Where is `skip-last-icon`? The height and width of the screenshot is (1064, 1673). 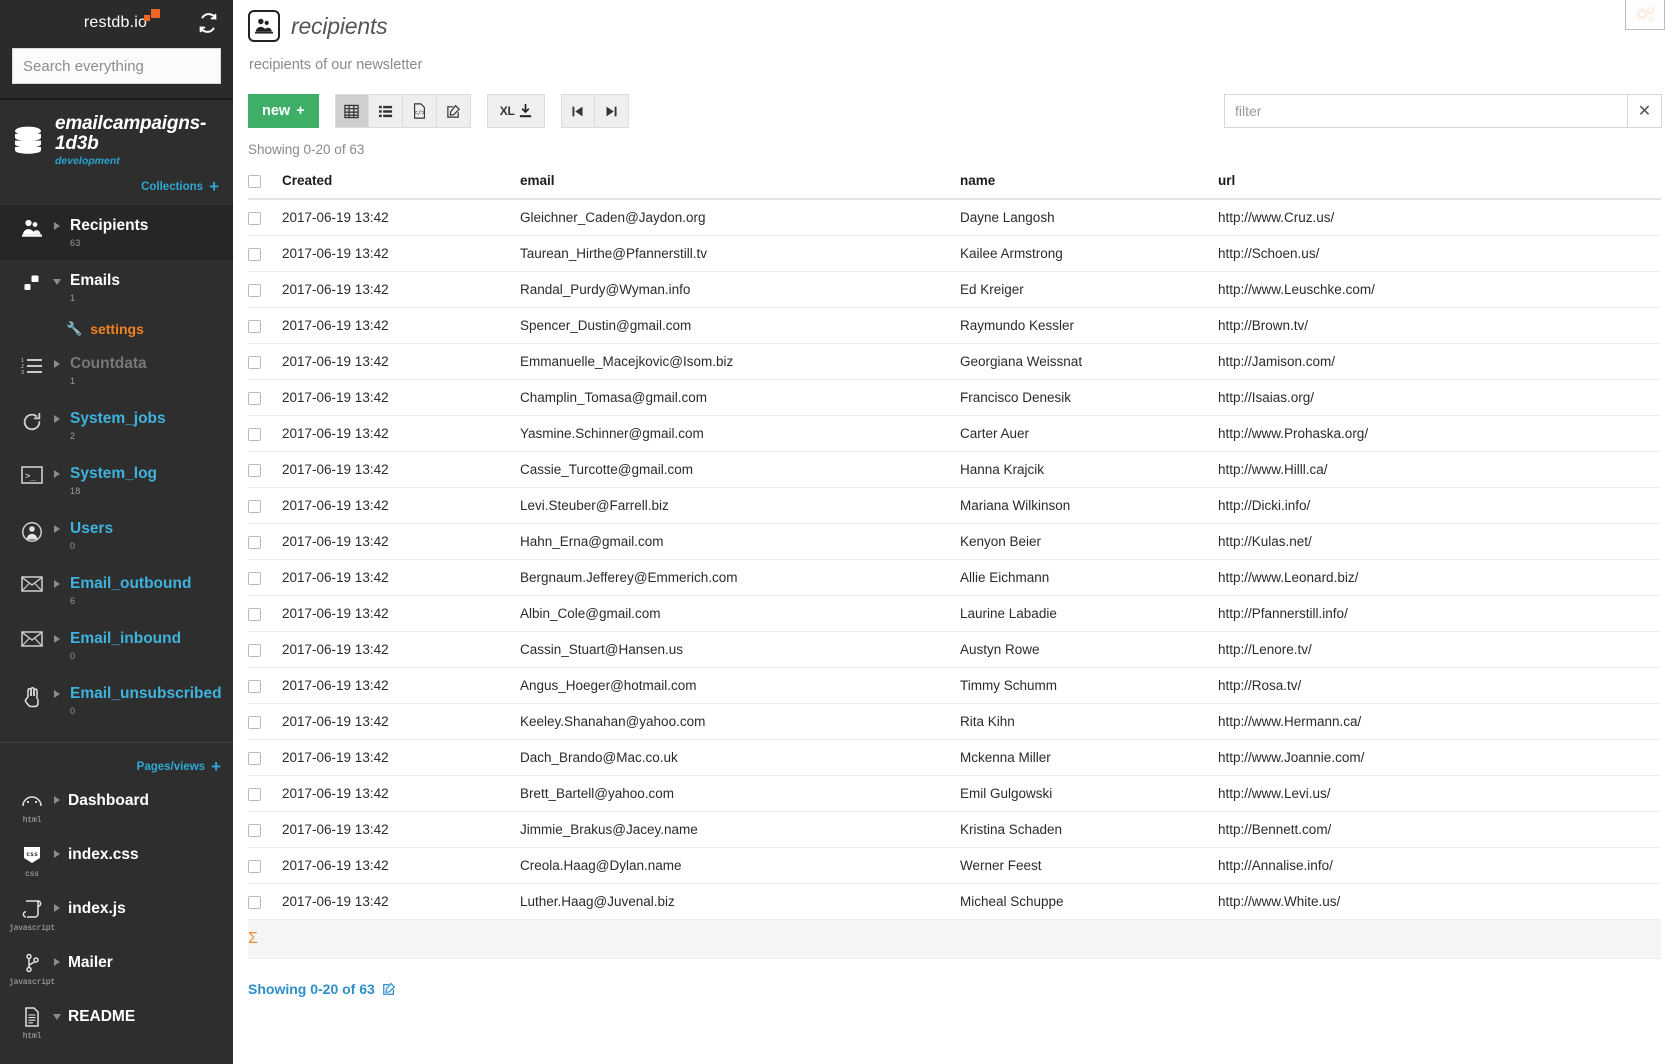
skip-last-icon is located at coordinates (611, 111).